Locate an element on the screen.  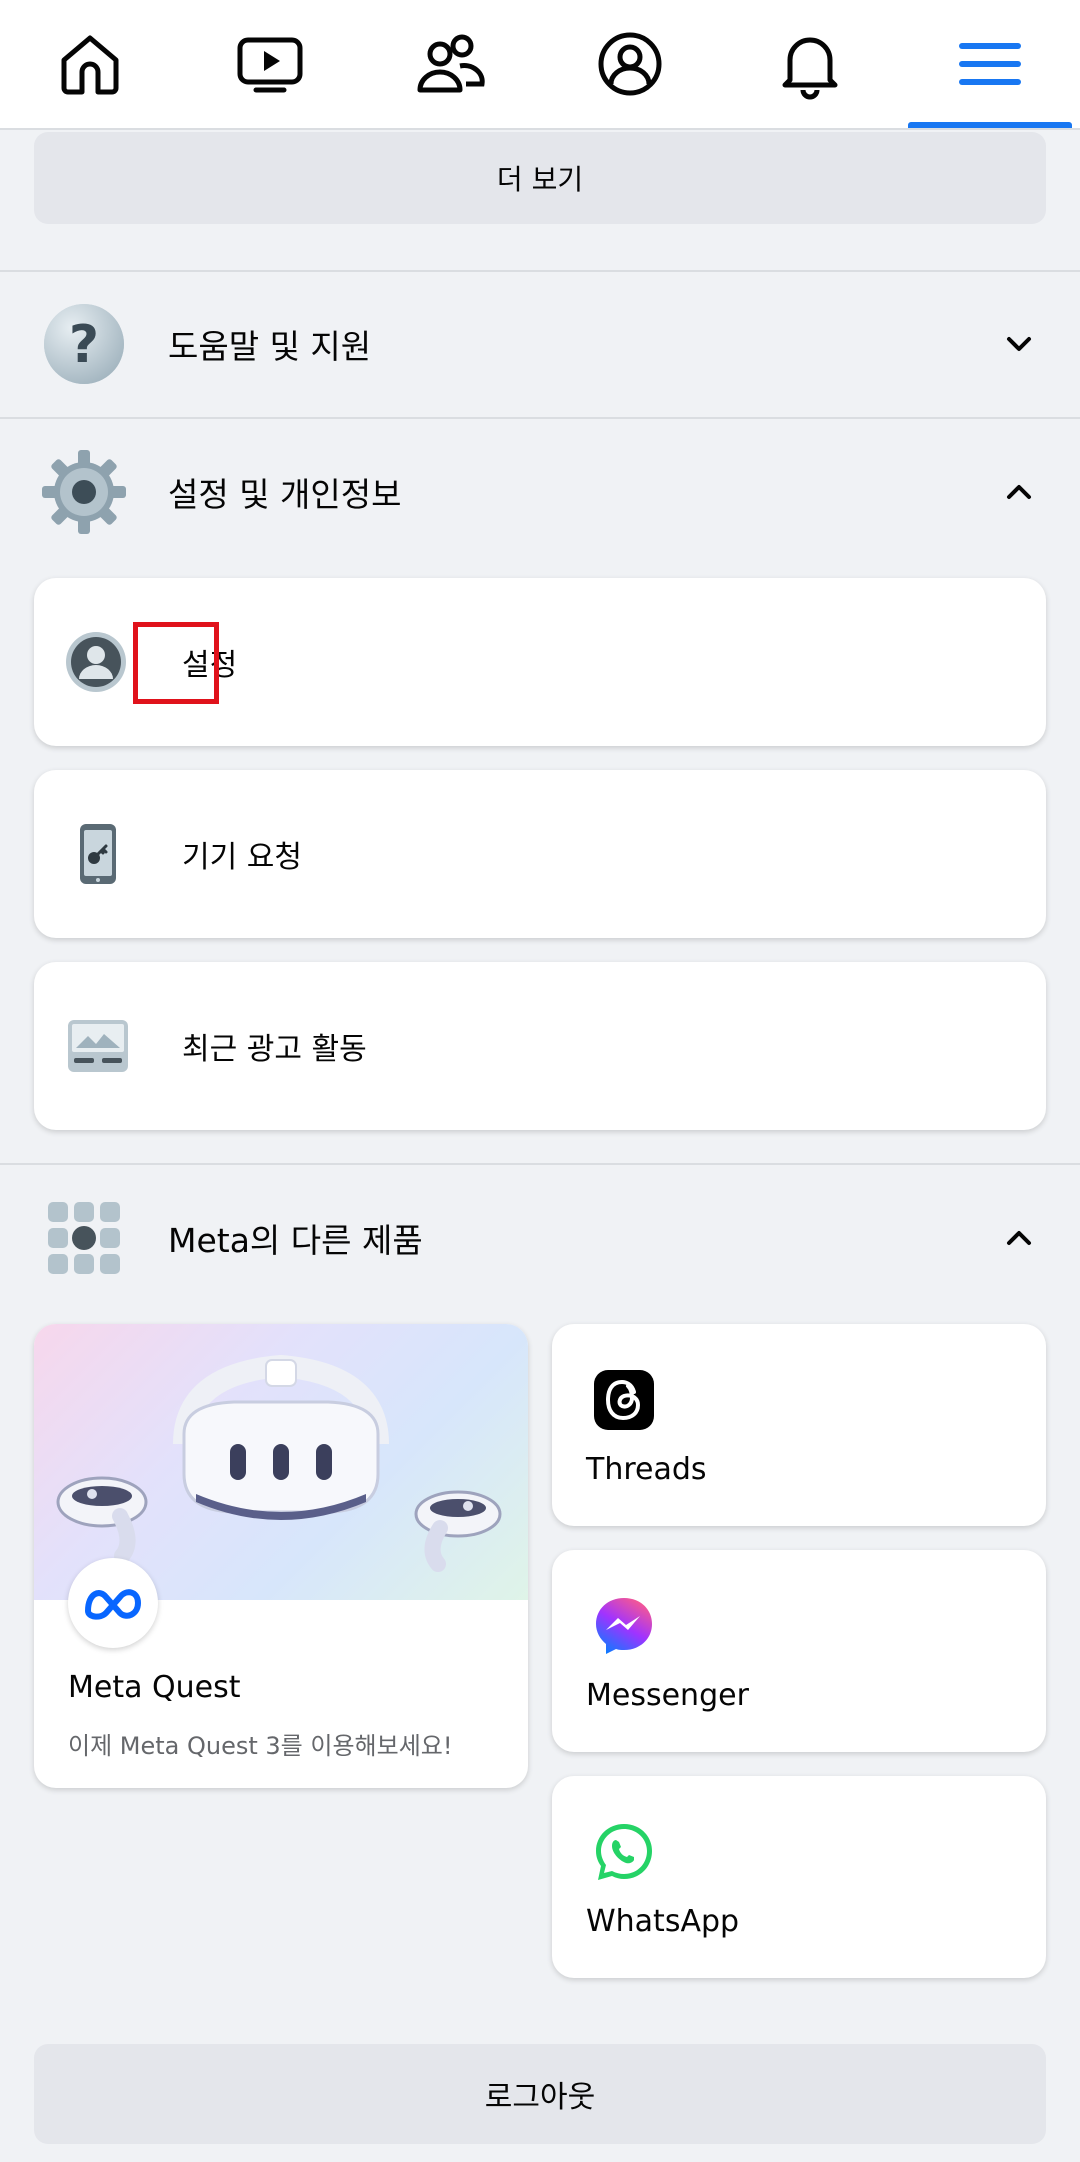
settings-item-label: 최근 광고 활동 is located at coordinates (274, 1049).